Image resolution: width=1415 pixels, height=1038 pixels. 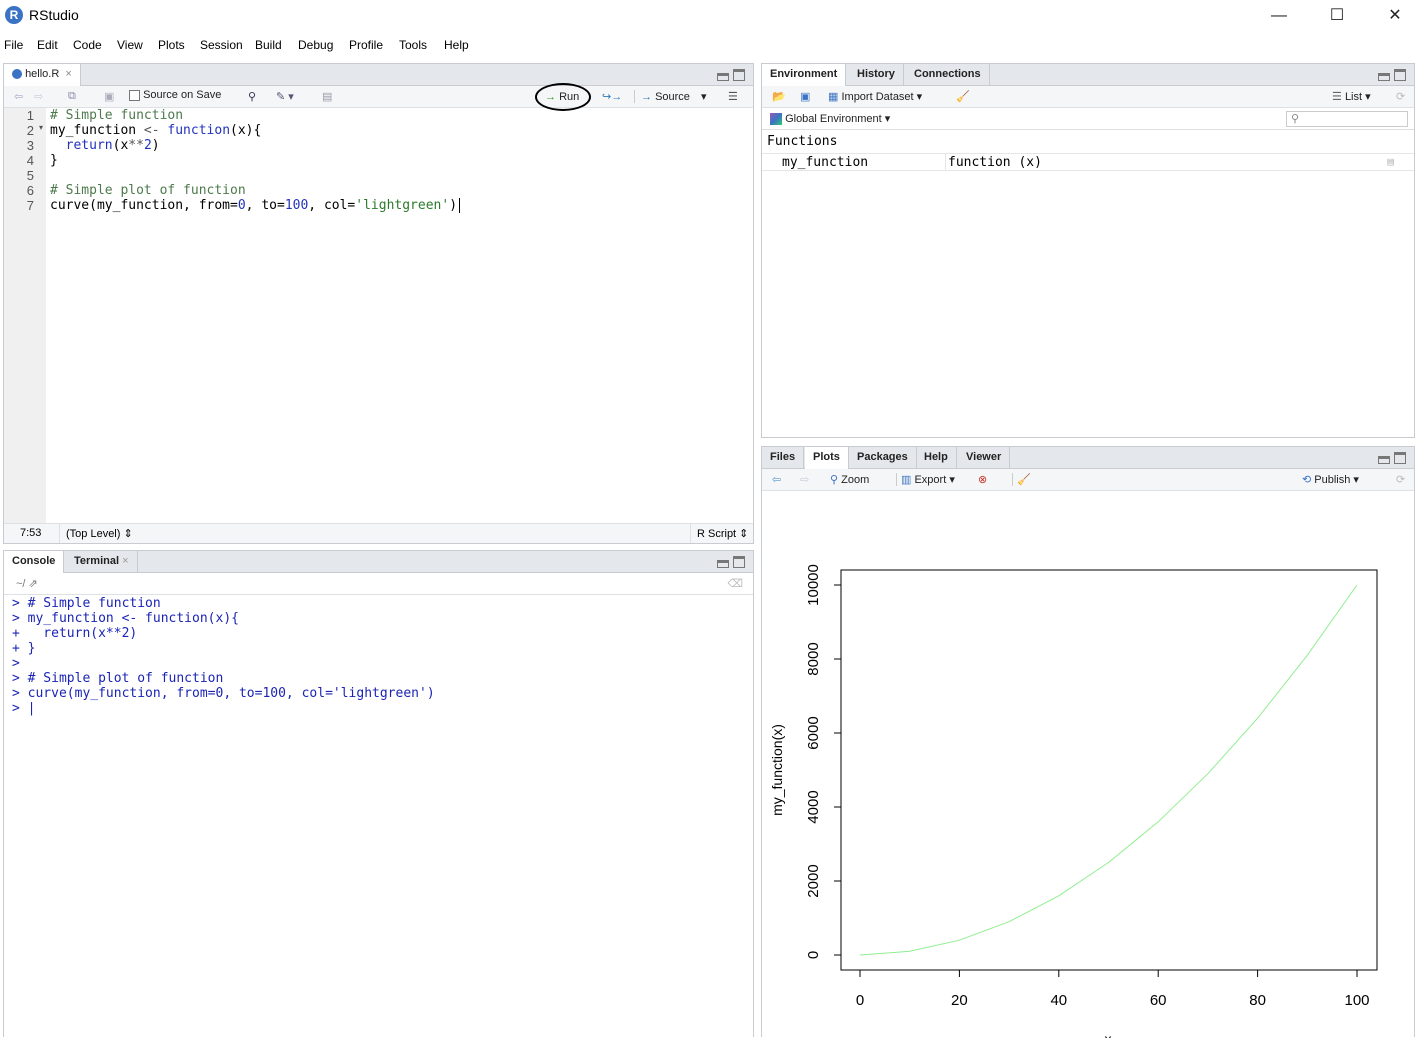 What do you see at coordinates (198, 130) in the screenshot?
I see `code-token: function` at bounding box center [198, 130].